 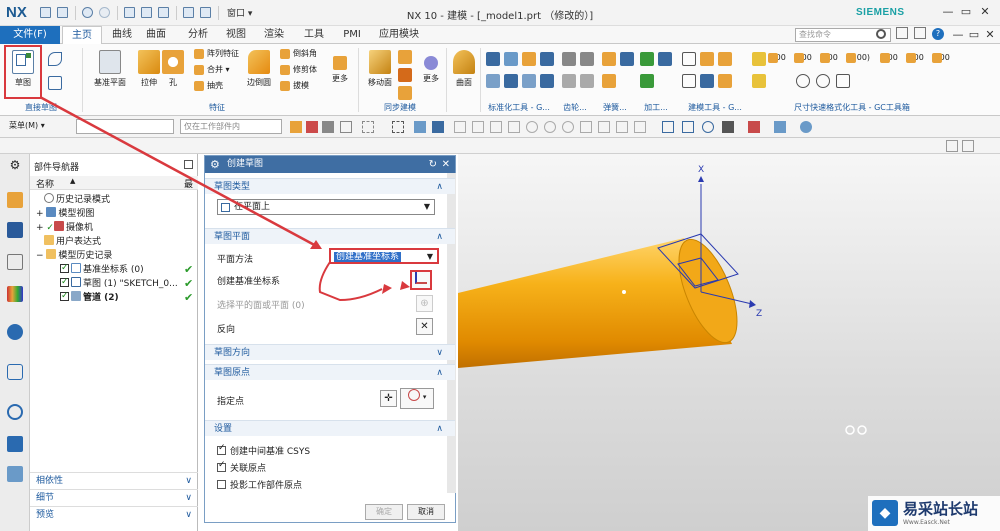 I want to click on sort-icon: ▲, so click(x=72, y=181).